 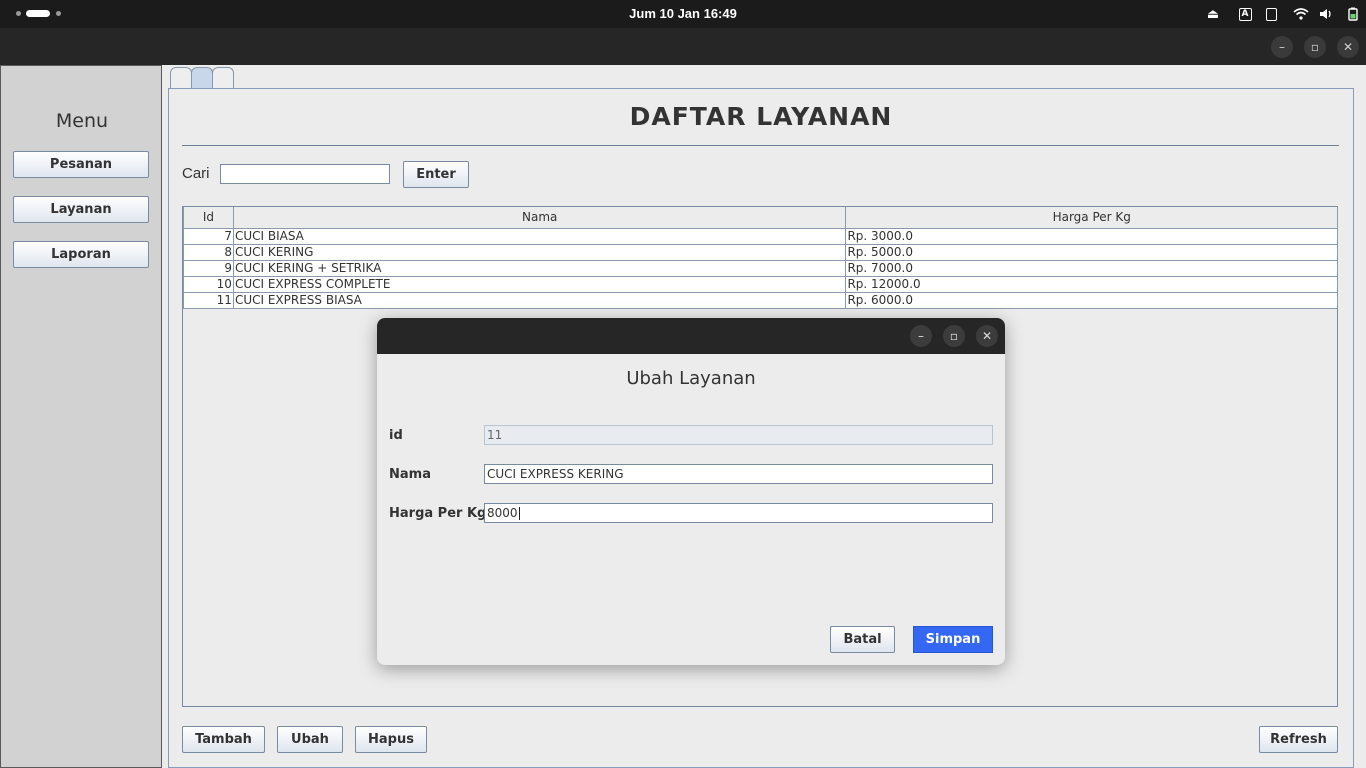 I want to click on column-header-id: Id, so click(x=208, y=218).